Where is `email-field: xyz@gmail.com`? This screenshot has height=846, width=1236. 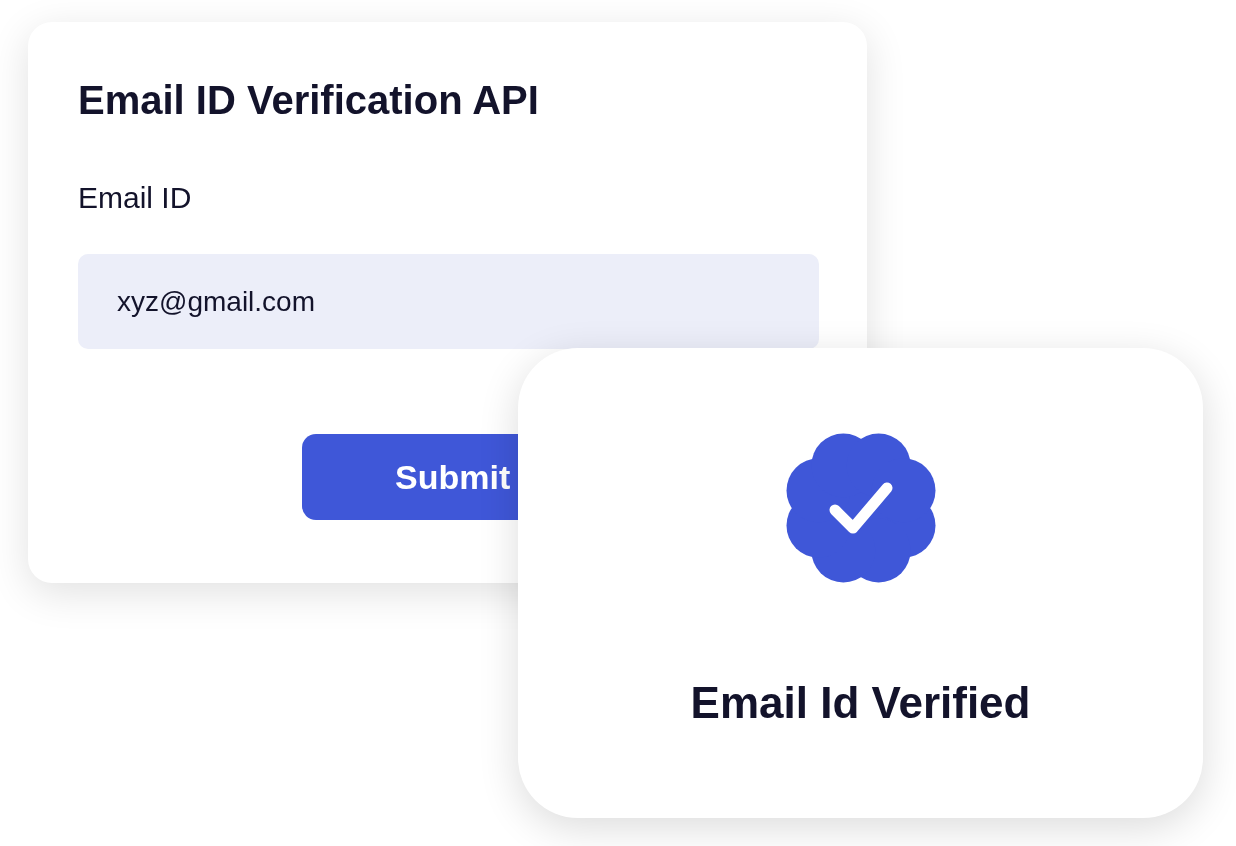 email-field: xyz@gmail.com is located at coordinates (448, 301).